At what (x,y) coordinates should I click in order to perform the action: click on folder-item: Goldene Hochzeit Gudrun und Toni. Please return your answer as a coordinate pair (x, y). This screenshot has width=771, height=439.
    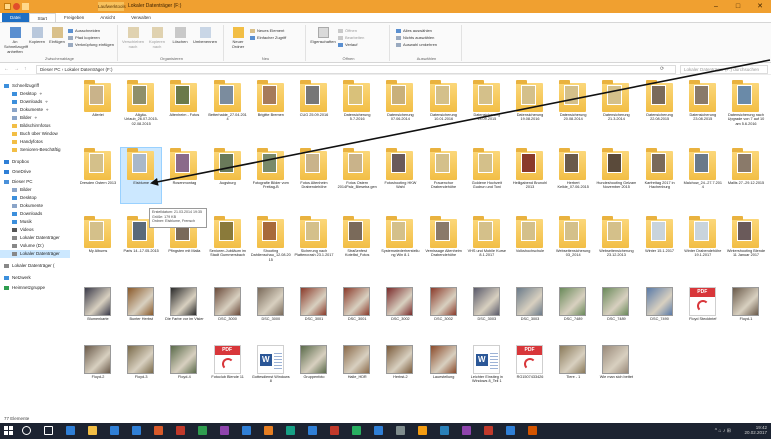
    Looking at the image, I should click on (487, 175).